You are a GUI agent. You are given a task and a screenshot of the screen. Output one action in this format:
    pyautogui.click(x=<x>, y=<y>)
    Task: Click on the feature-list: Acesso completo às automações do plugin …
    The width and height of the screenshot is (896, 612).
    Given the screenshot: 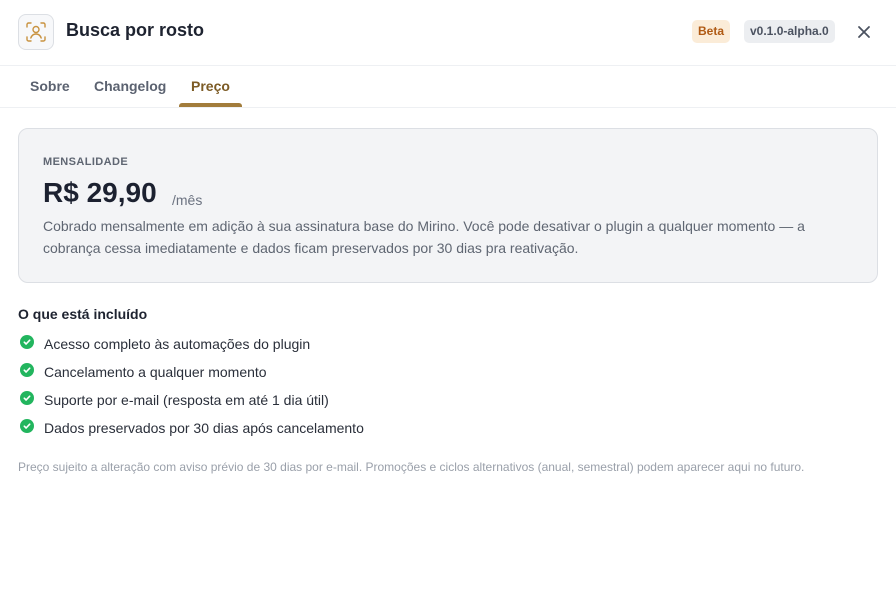 What is the action you would take?
    pyautogui.click(x=191, y=390)
    